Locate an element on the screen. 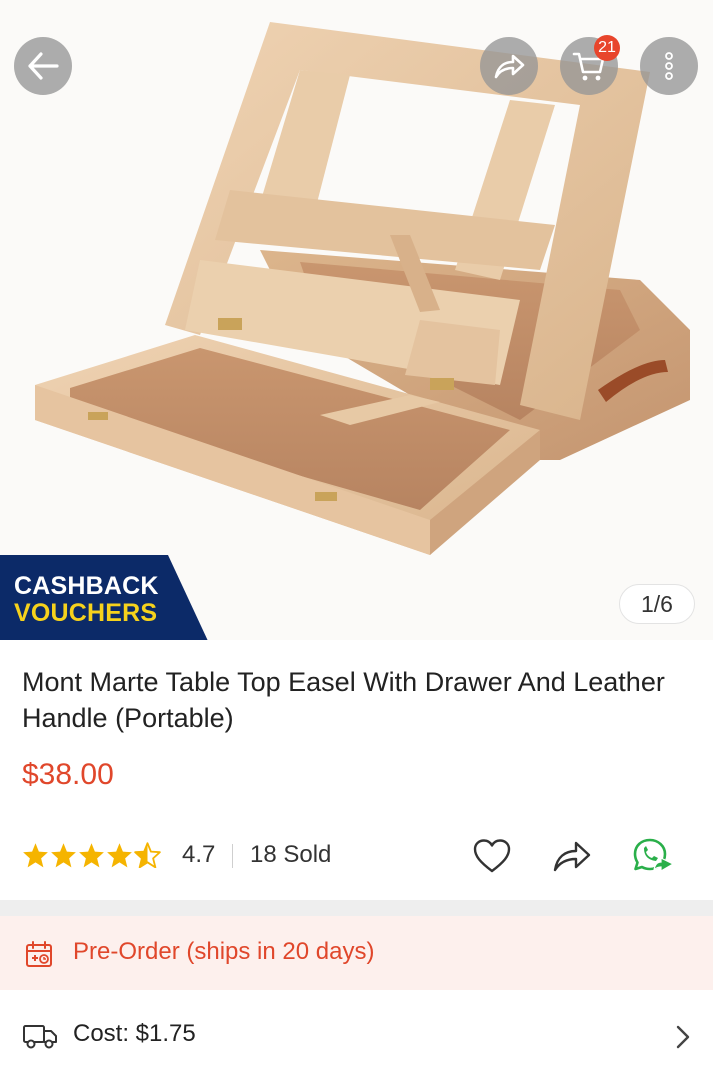  cashback-label: CASHBACK is located at coordinates (86, 586).